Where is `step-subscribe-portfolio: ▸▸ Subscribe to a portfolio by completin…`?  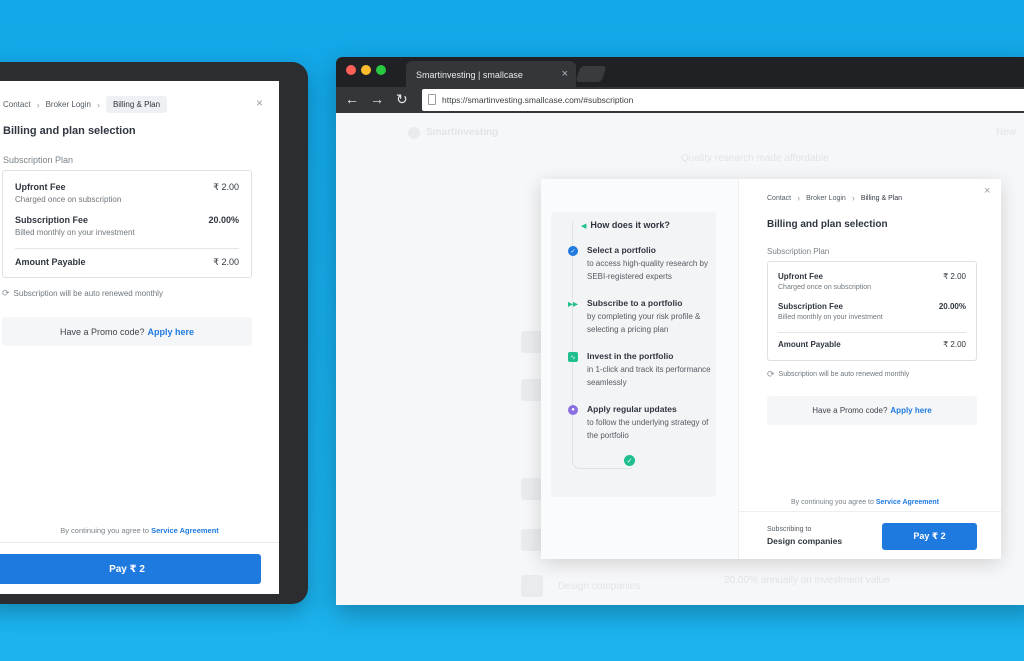
step-subscribe-portfolio: ▸▸ Subscribe to a portfolio by completin… is located at coordinates (643, 317).